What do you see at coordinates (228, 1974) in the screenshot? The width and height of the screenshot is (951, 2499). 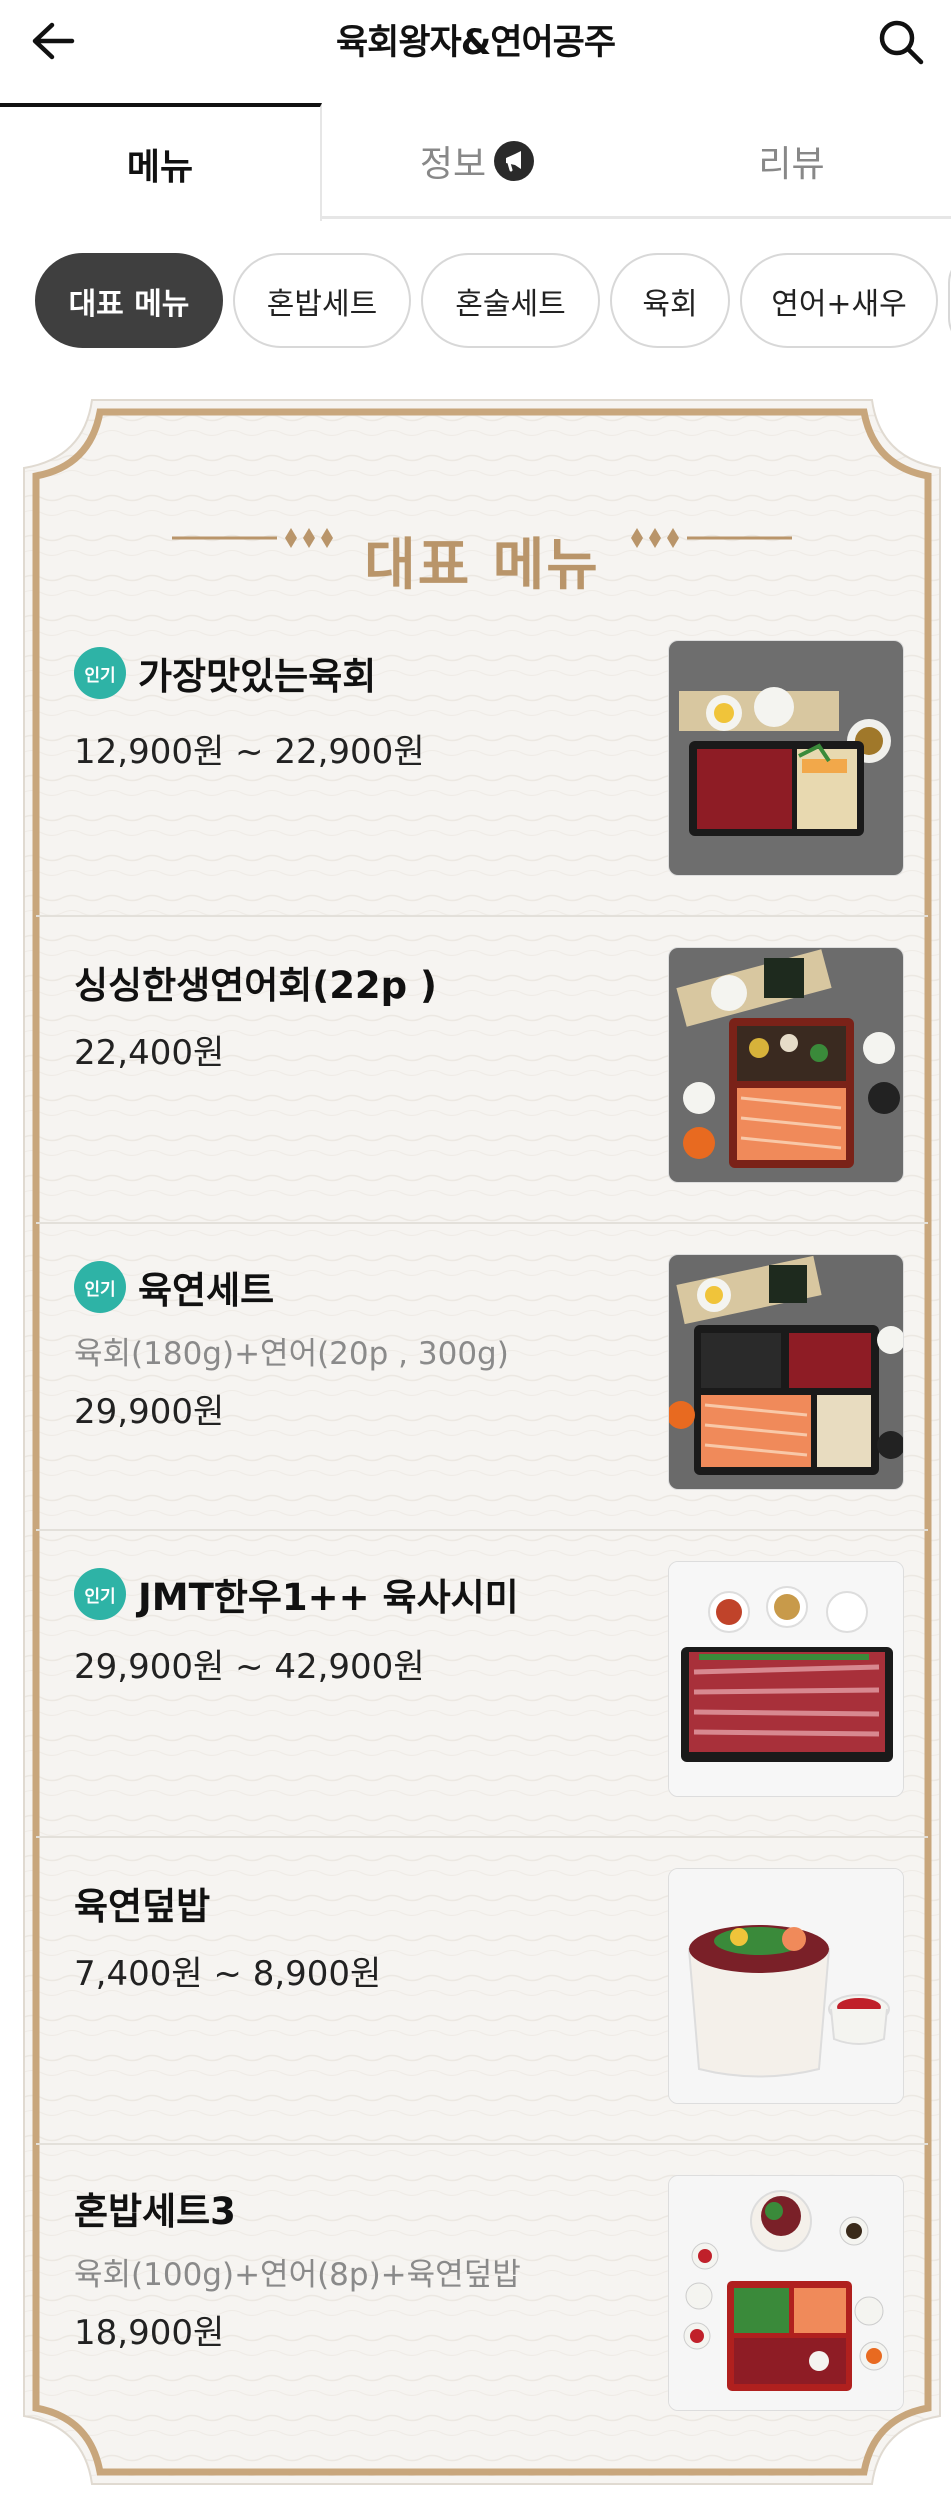 I see `item-price: 7,400원 ~ 8,900원` at bounding box center [228, 1974].